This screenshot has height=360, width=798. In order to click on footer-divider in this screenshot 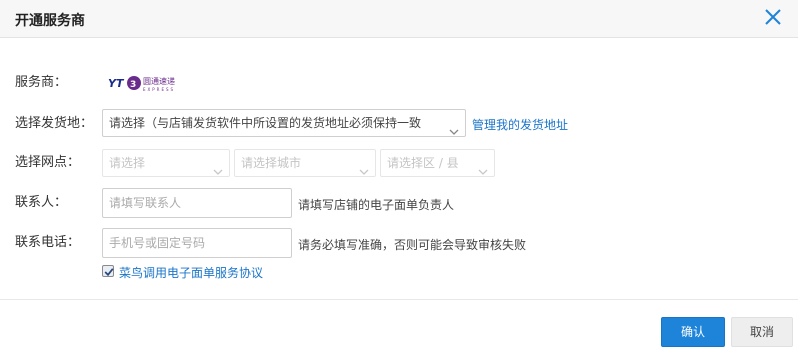, I will do `click(399, 299)`.